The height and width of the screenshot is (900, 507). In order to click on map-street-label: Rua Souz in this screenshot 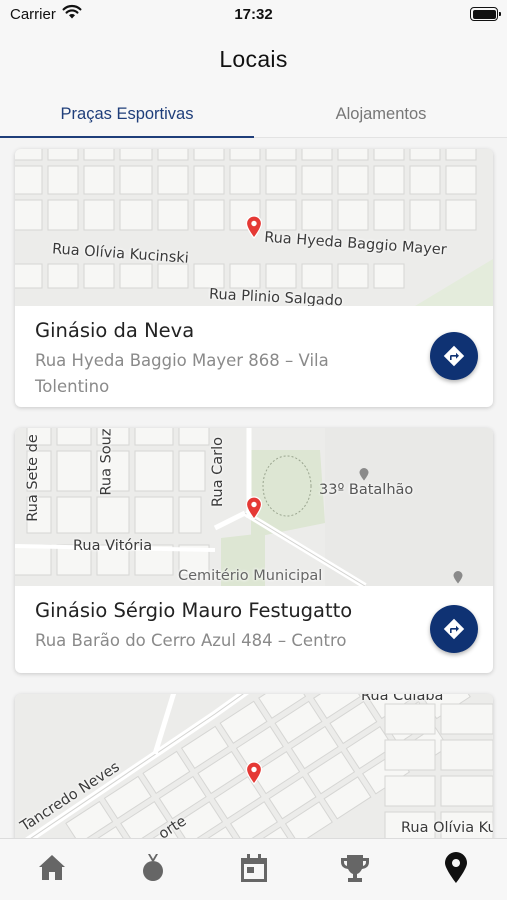, I will do `click(106, 462)`.